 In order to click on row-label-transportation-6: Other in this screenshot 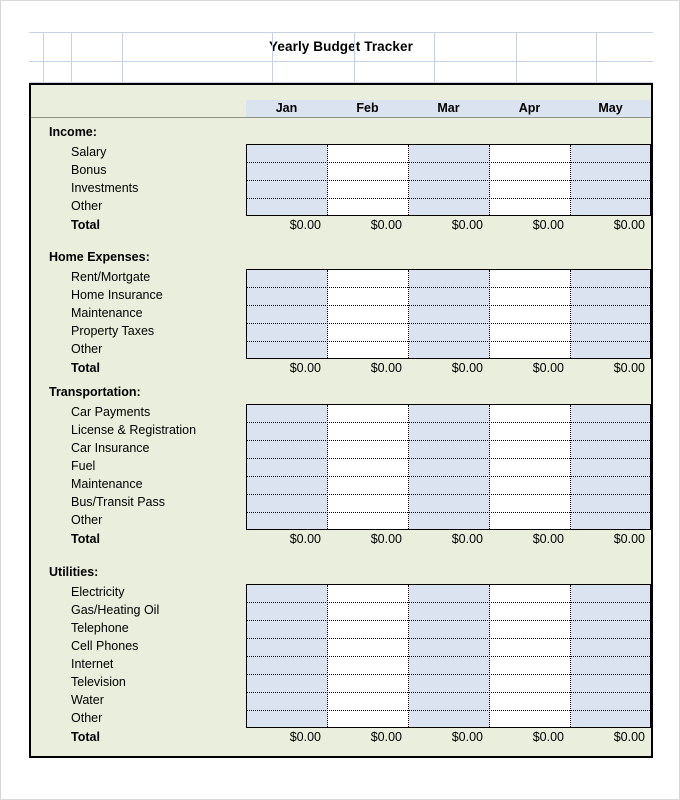, I will do `click(87, 520)`.